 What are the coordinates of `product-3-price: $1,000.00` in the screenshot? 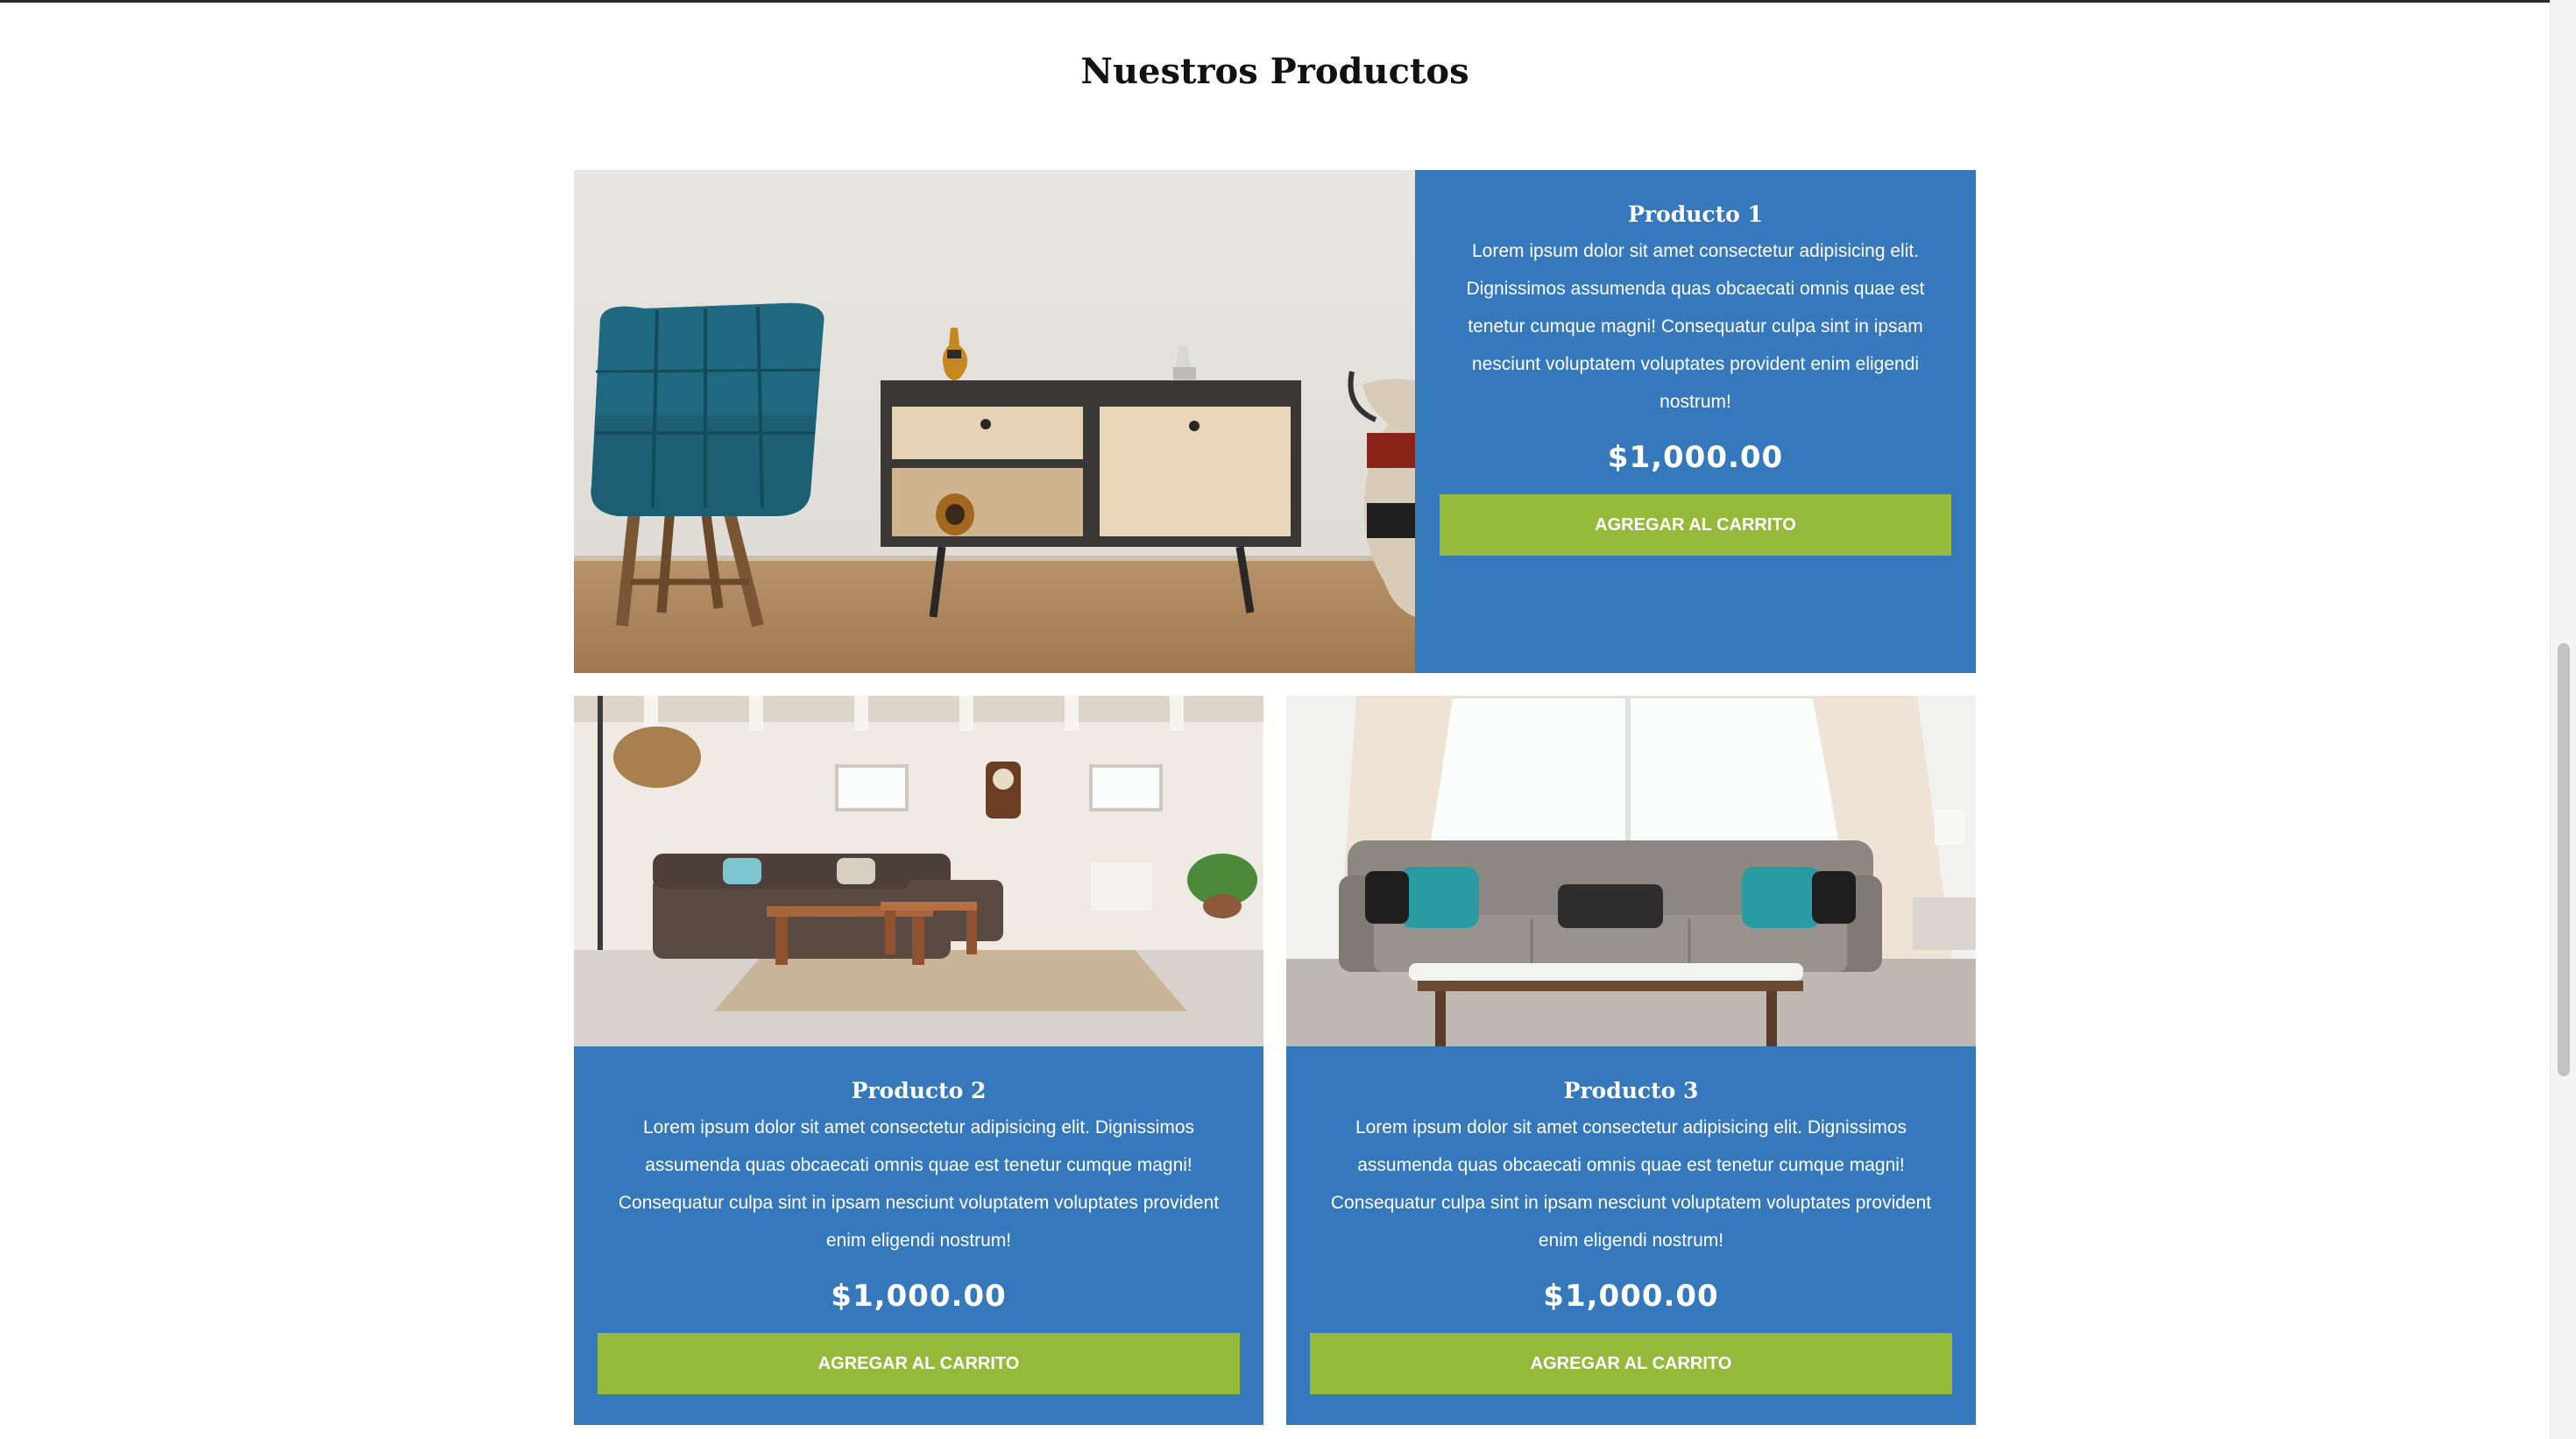 It's located at (1631, 1297).